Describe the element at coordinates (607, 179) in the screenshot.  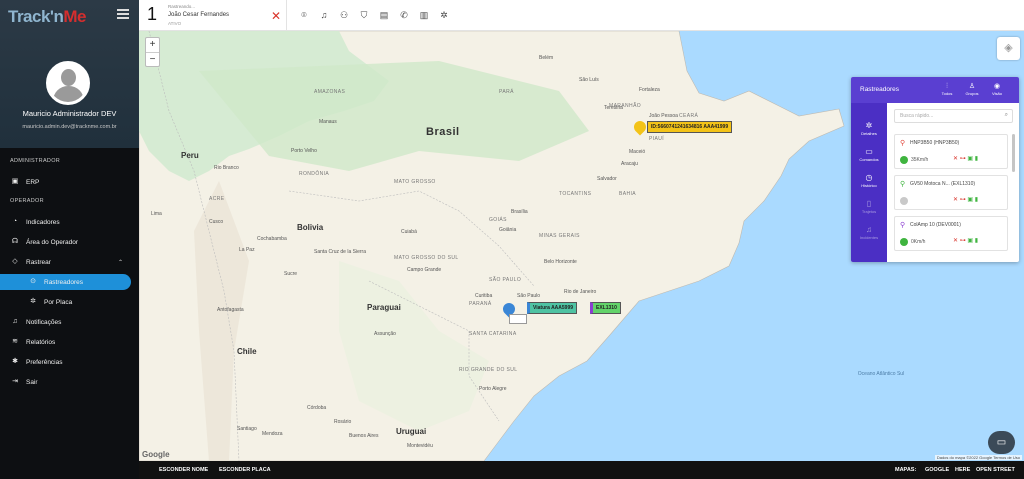
I see `map-label-salvador: Salvador` at that location.